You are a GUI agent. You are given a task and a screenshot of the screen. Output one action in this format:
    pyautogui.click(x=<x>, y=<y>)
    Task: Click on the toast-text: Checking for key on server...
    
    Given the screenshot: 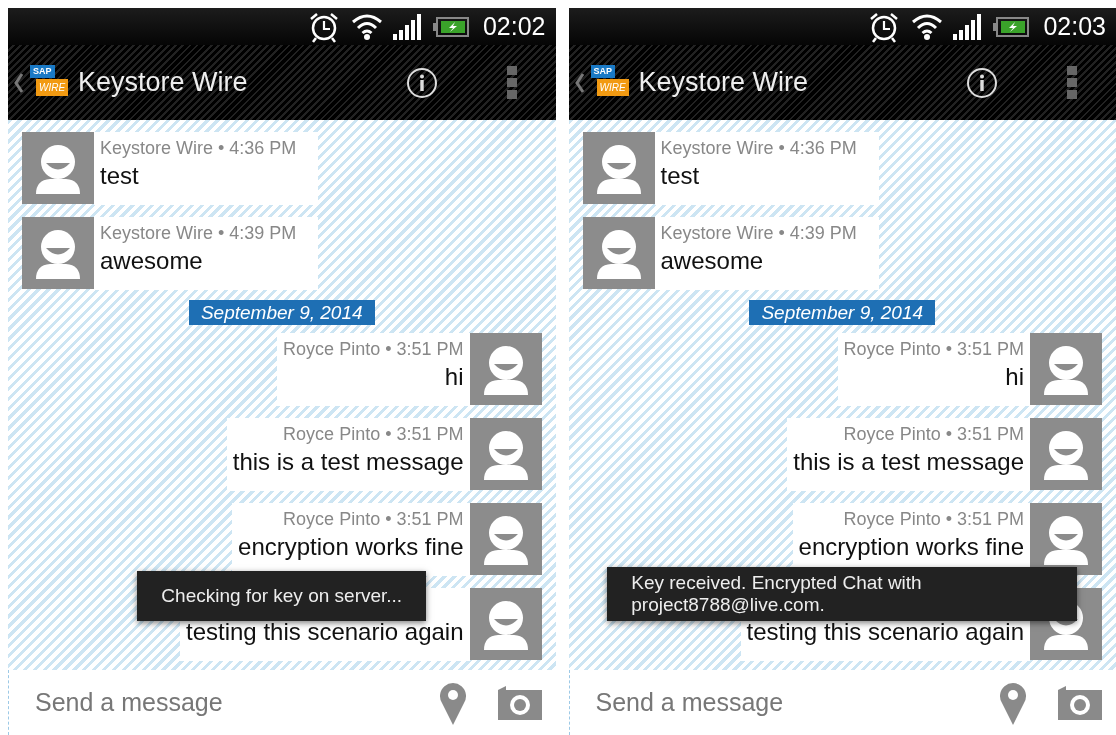 What is the action you would take?
    pyautogui.click(x=282, y=596)
    